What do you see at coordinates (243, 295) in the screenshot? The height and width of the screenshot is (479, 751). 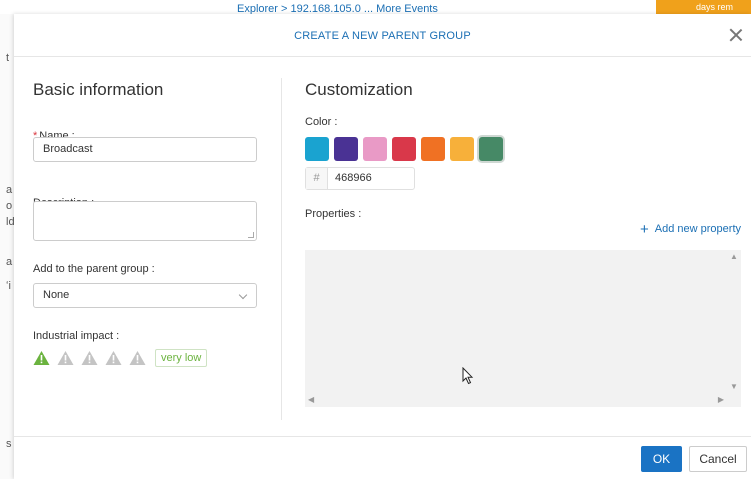 I see `chevron-down-icon` at bounding box center [243, 295].